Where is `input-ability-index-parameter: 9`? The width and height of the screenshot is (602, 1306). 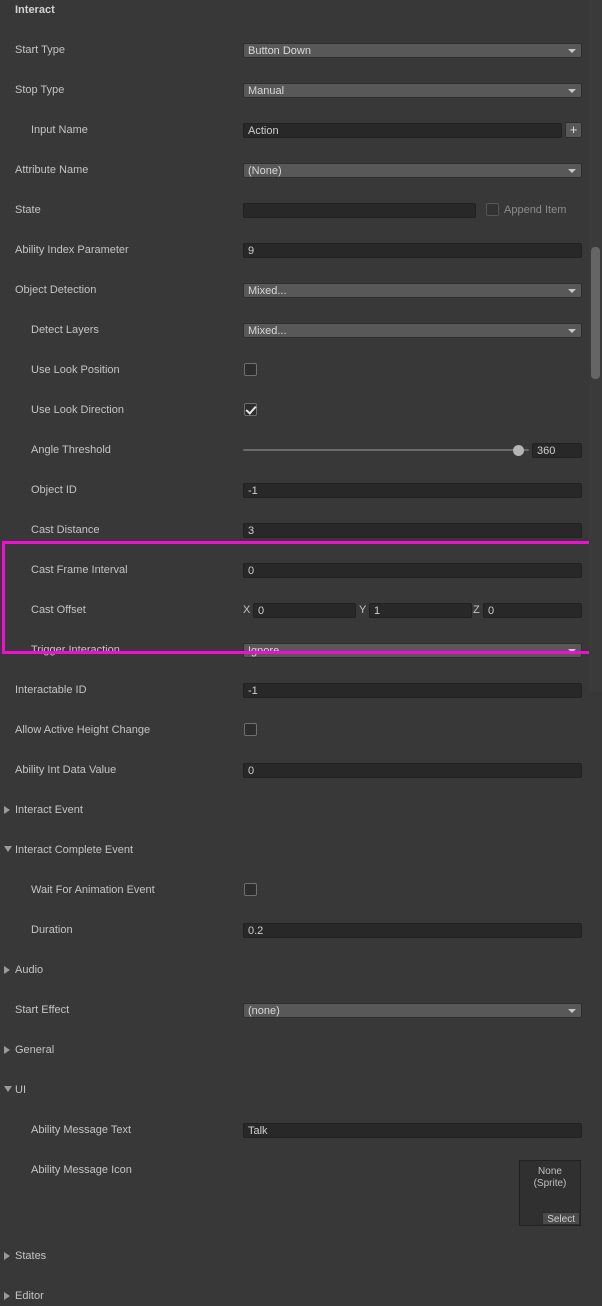
input-ability-index-parameter: 9 is located at coordinates (412, 250).